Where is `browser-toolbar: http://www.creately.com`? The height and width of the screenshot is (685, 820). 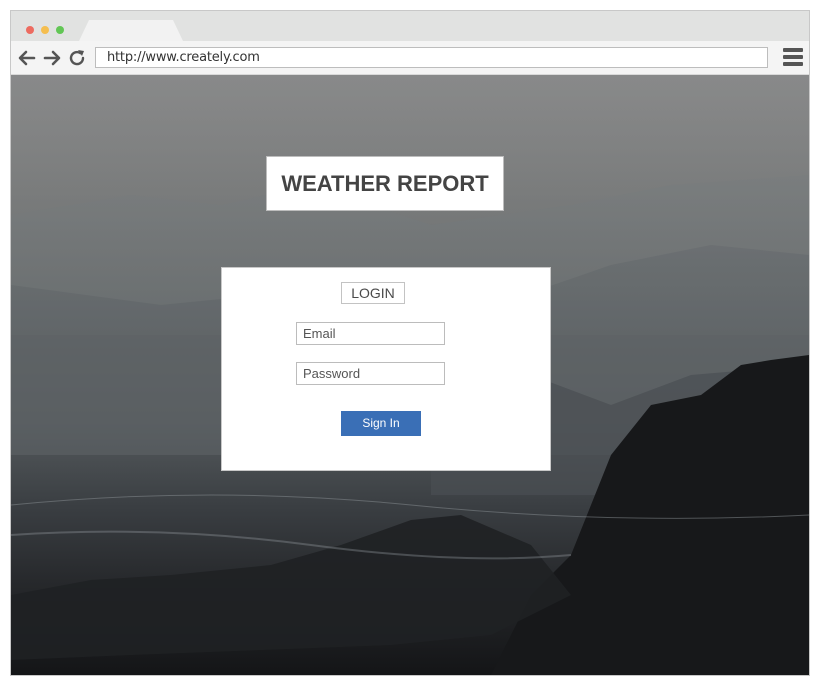
browser-toolbar: http://www.creately.com is located at coordinates (410, 58).